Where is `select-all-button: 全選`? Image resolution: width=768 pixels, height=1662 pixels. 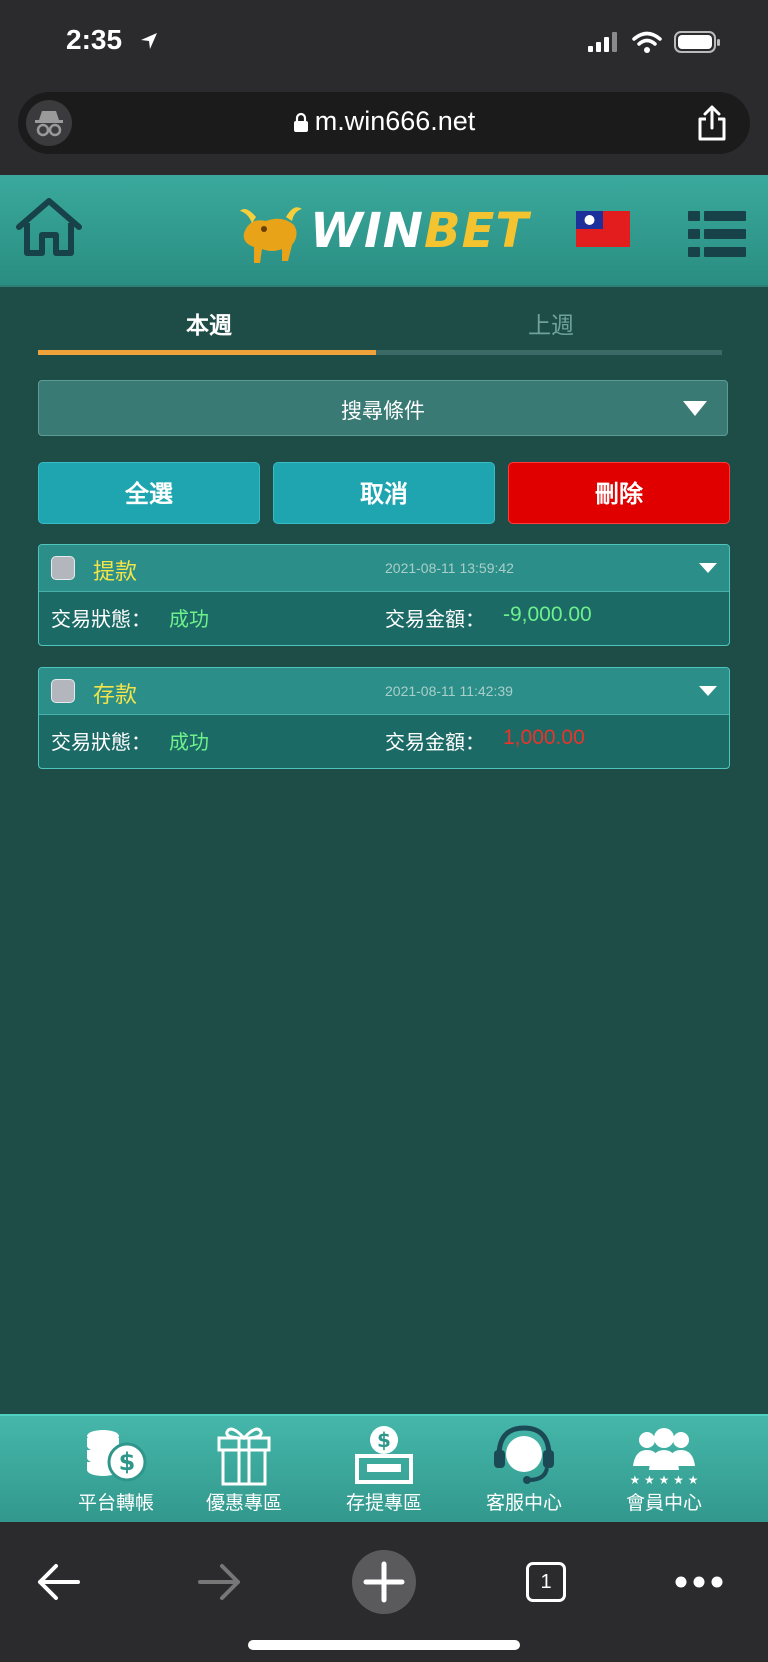 select-all-button: 全選 is located at coordinates (149, 493).